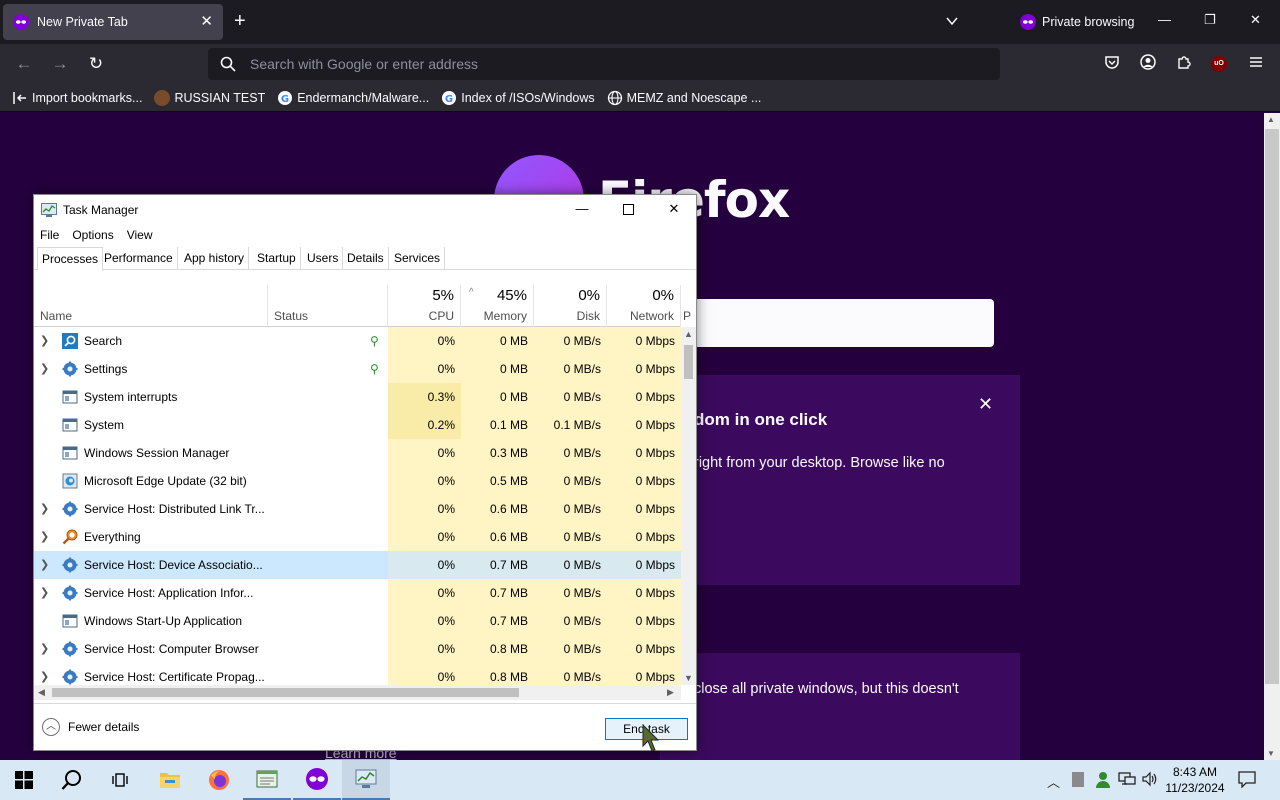  What do you see at coordinates (277, 258) in the screenshot?
I see `tab-startup: Startup` at bounding box center [277, 258].